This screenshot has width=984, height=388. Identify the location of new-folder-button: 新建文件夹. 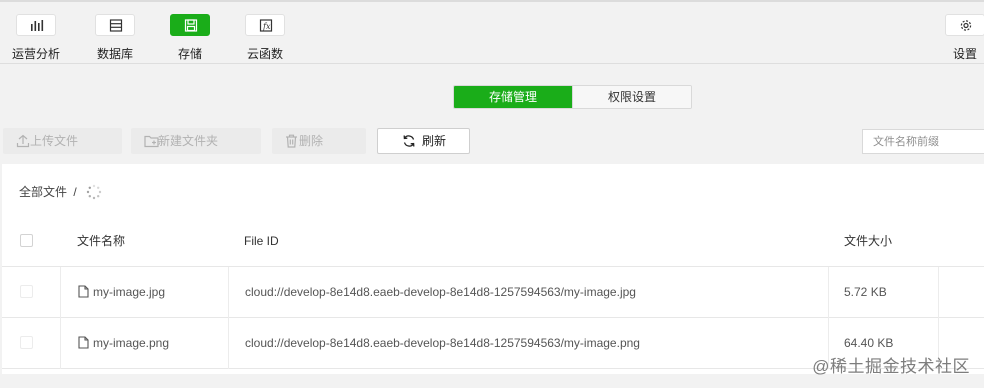
(196, 141).